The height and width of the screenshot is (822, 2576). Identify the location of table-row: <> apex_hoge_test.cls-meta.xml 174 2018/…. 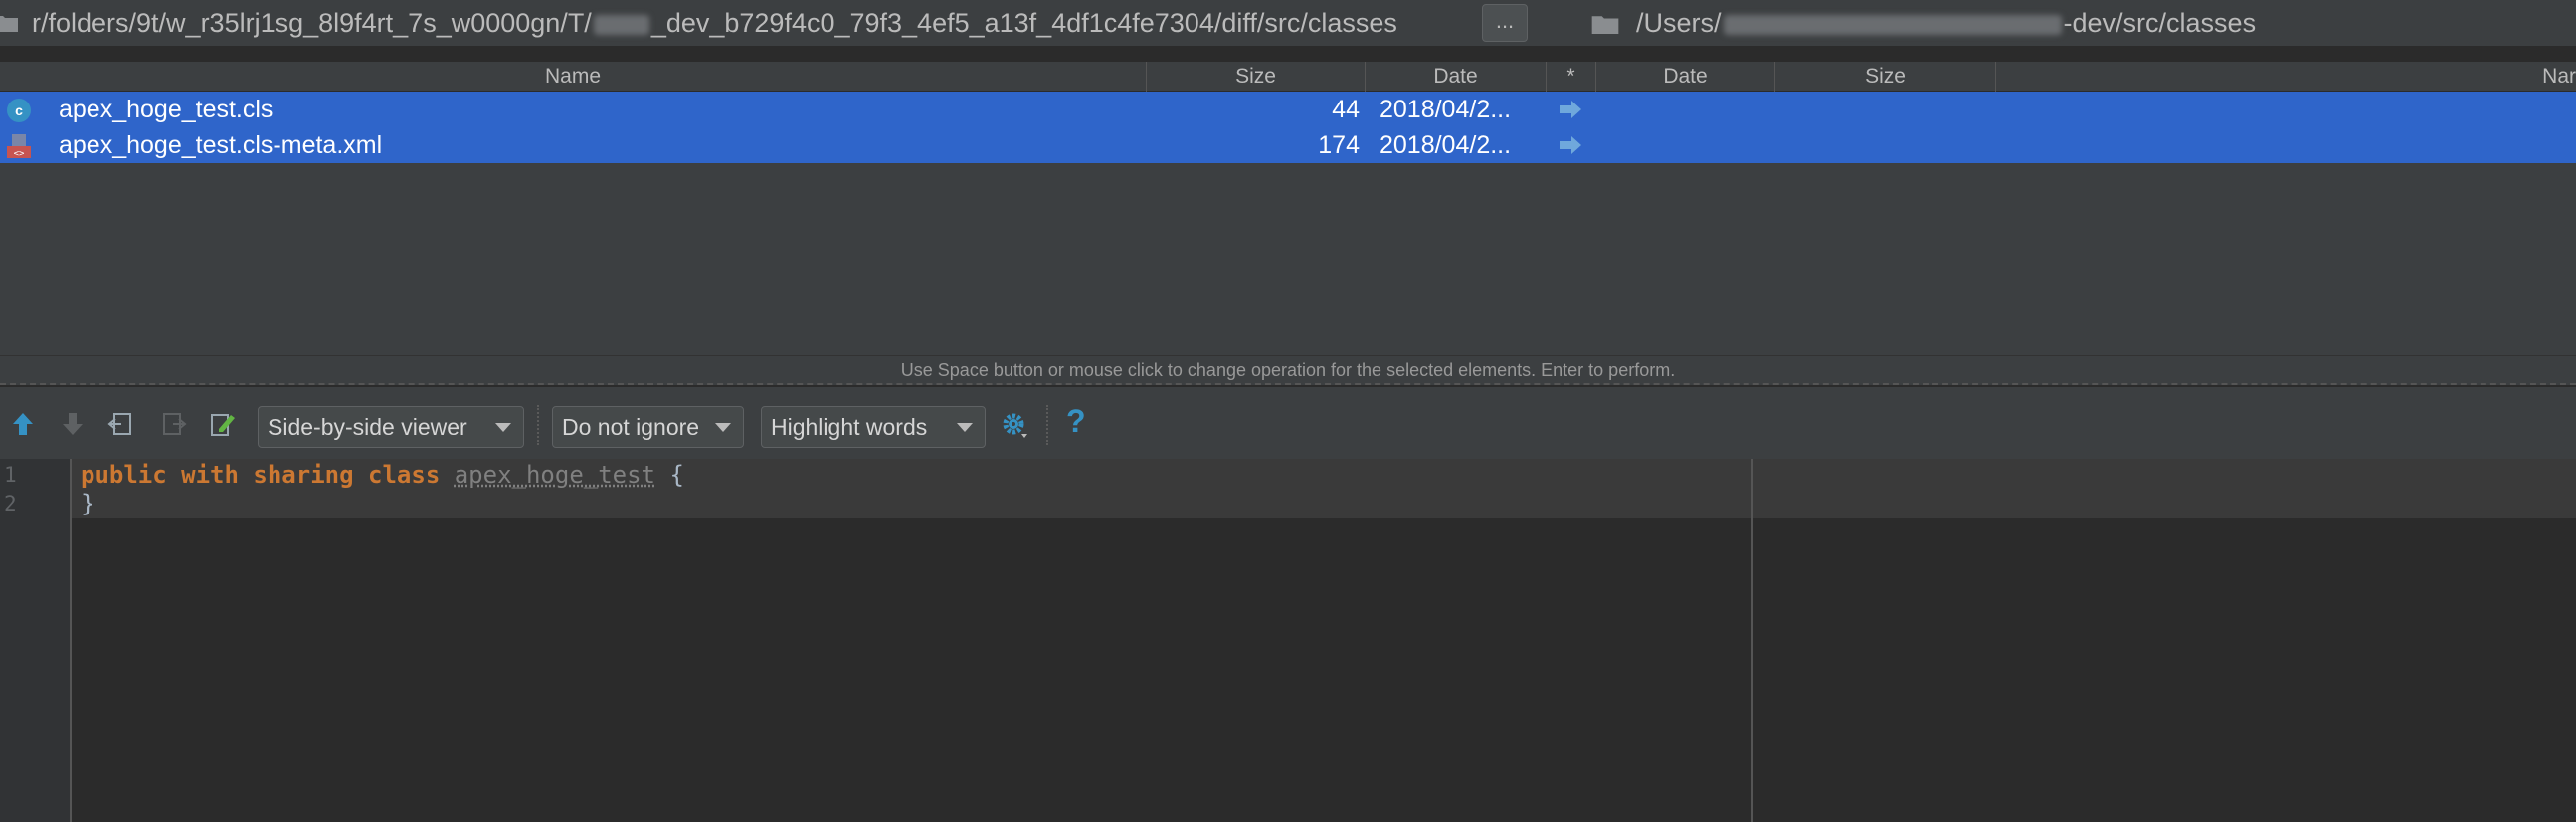
(1288, 145).